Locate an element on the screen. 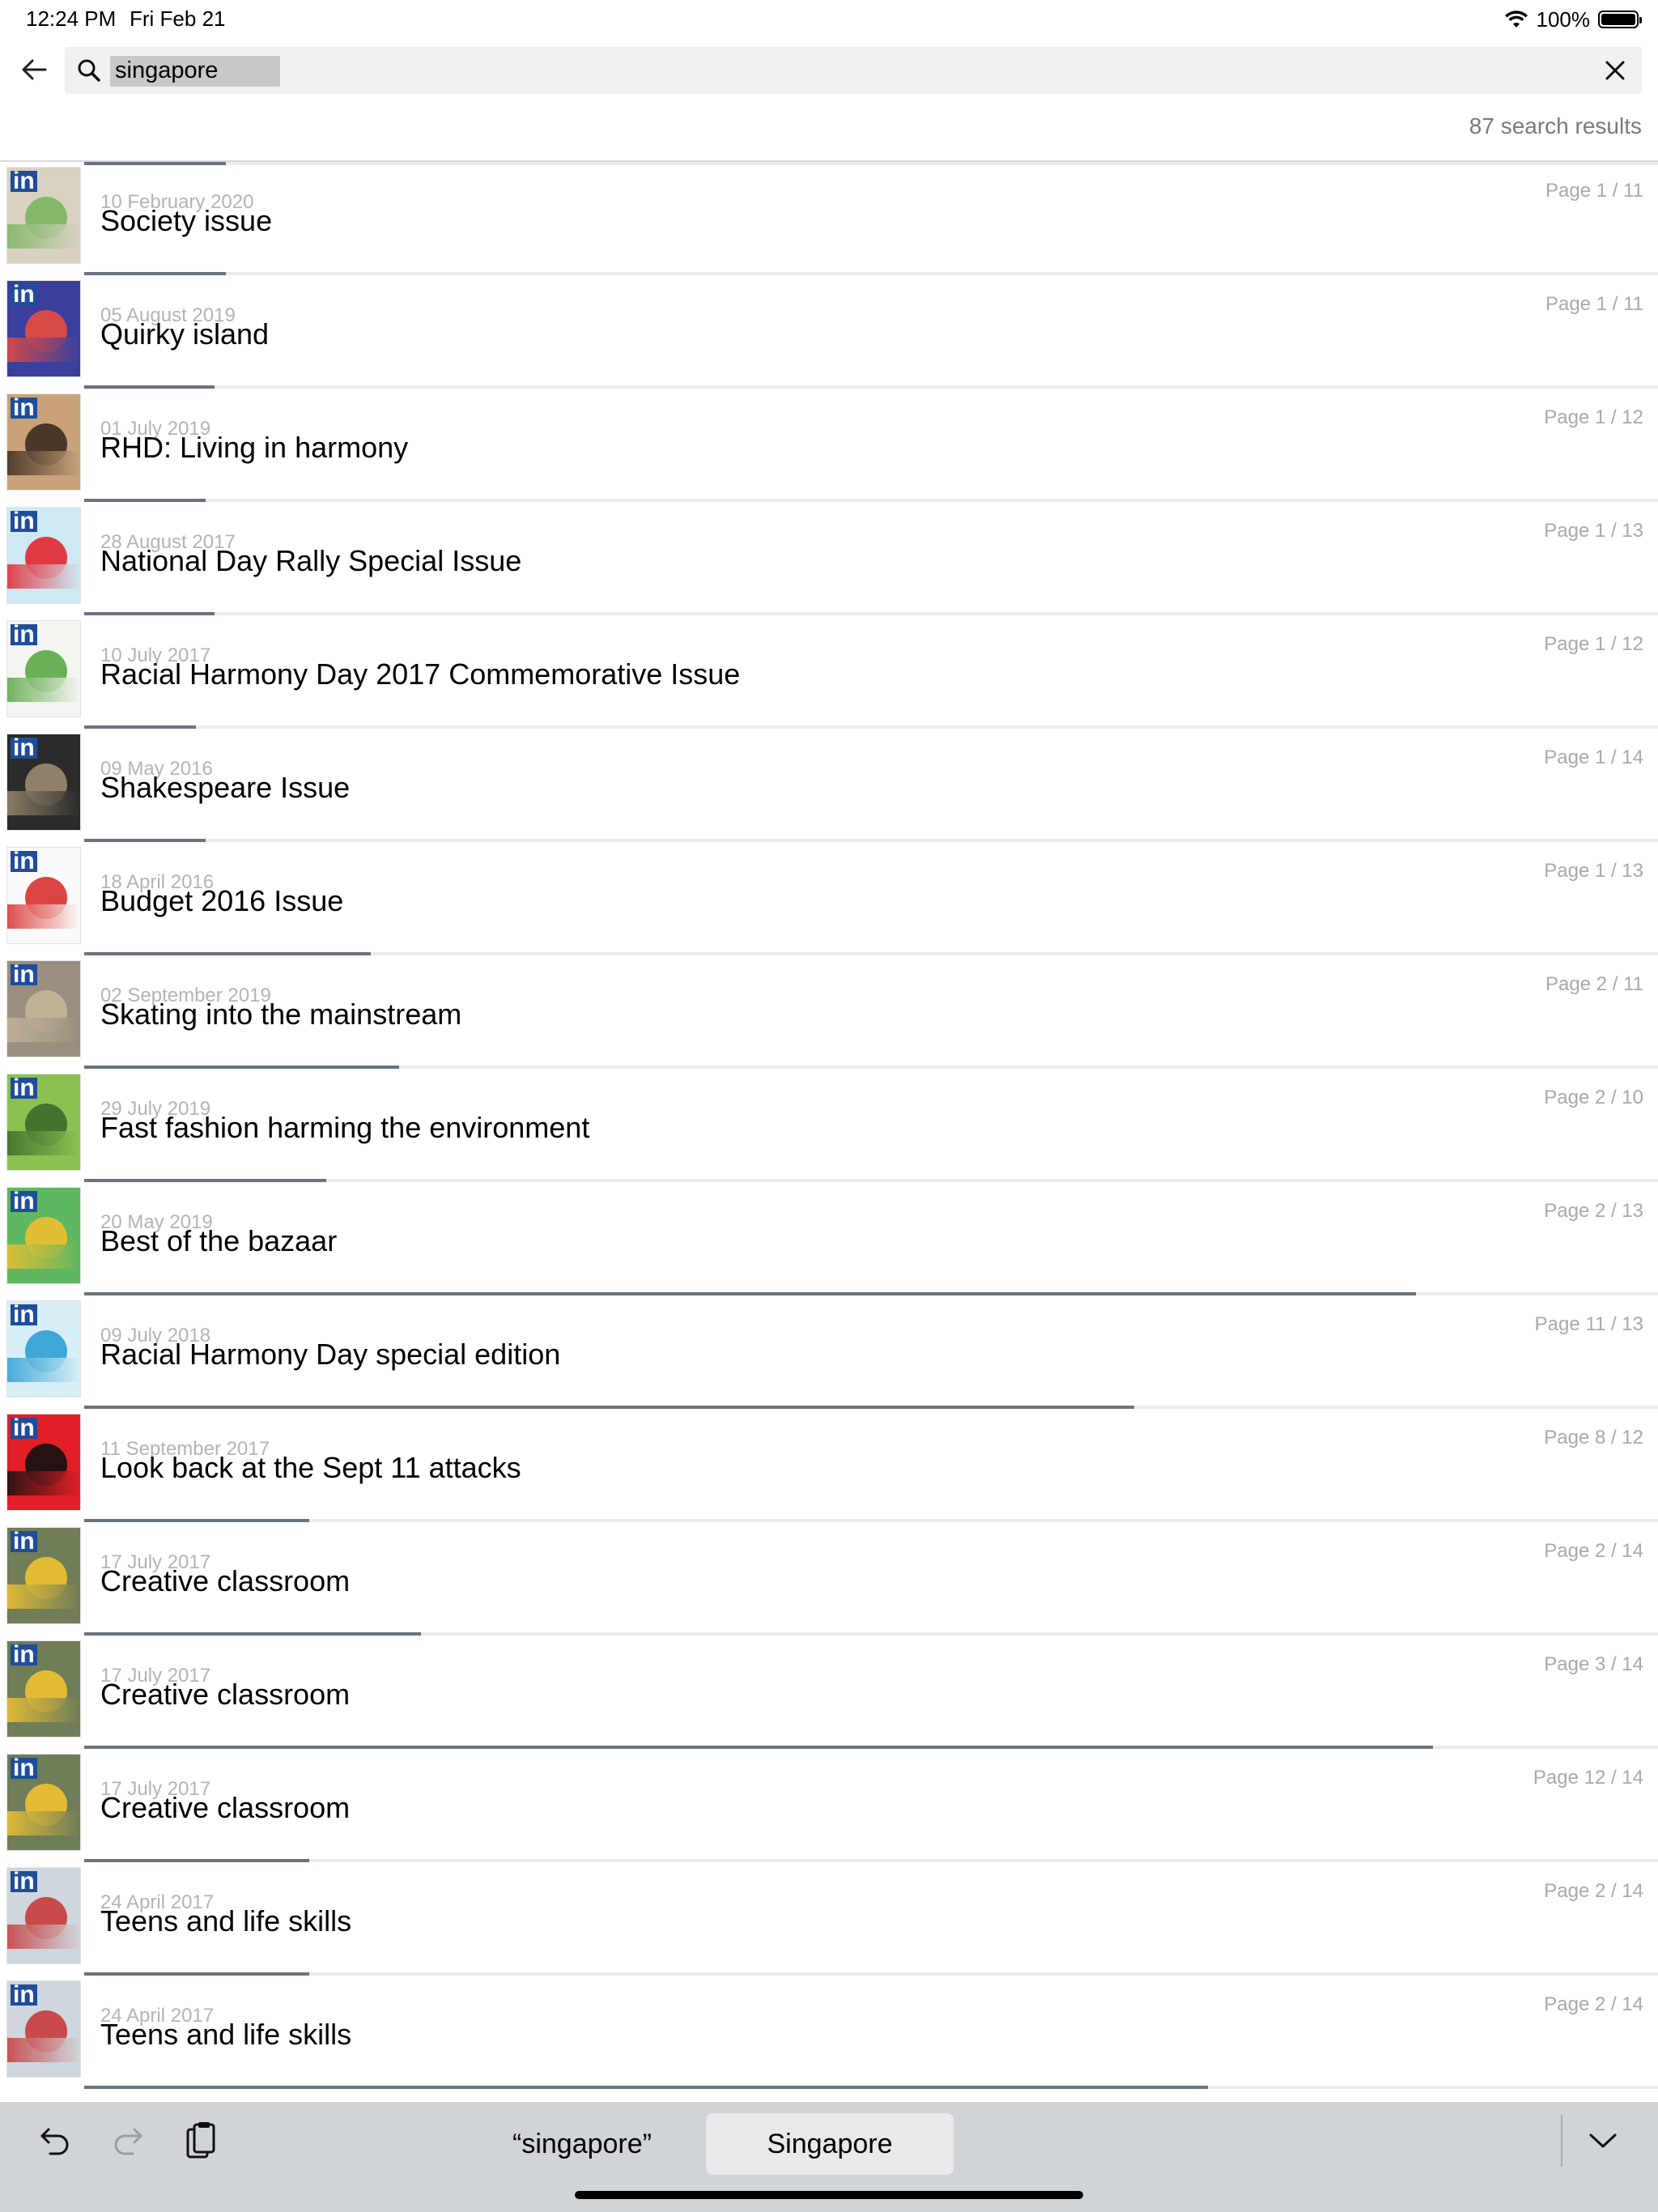  page-indicator: Page 11 / 13 is located at coordinates (1588, 1324).